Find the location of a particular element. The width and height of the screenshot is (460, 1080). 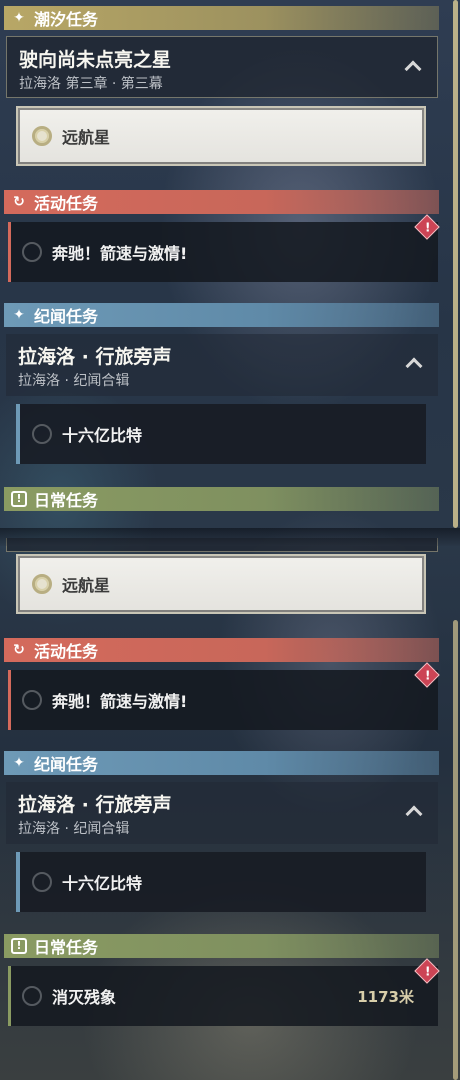

quest-title: 消灭残象 is located at coordinates (84, 997).